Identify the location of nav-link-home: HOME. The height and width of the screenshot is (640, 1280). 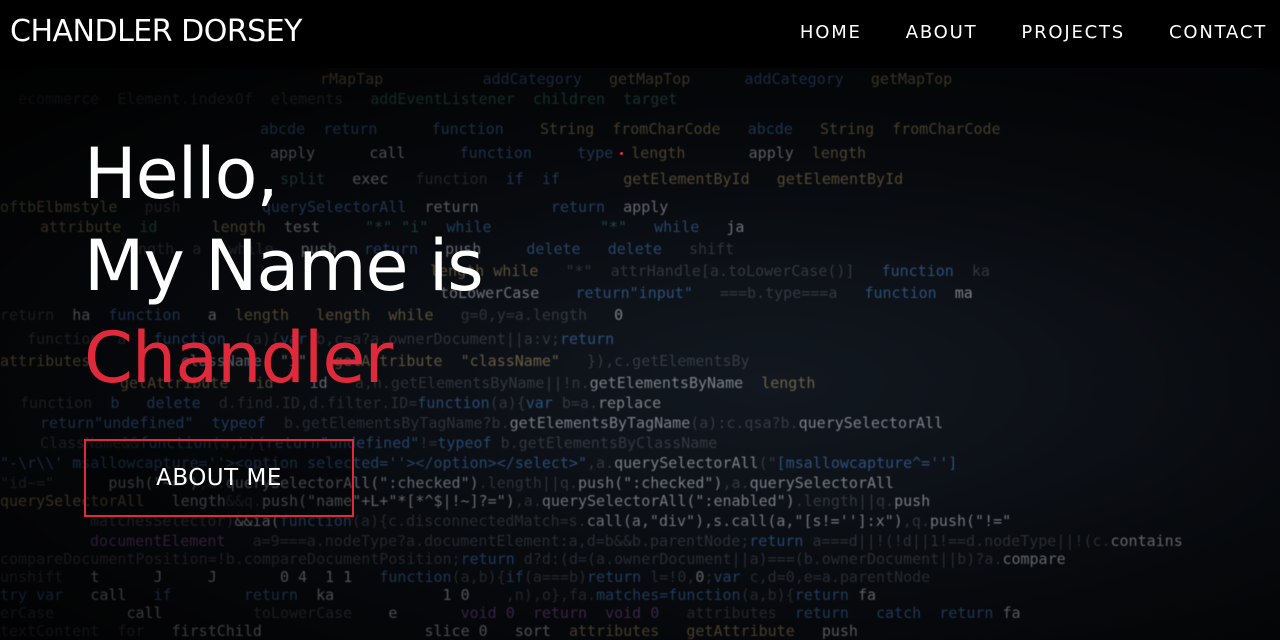
(831, 32).